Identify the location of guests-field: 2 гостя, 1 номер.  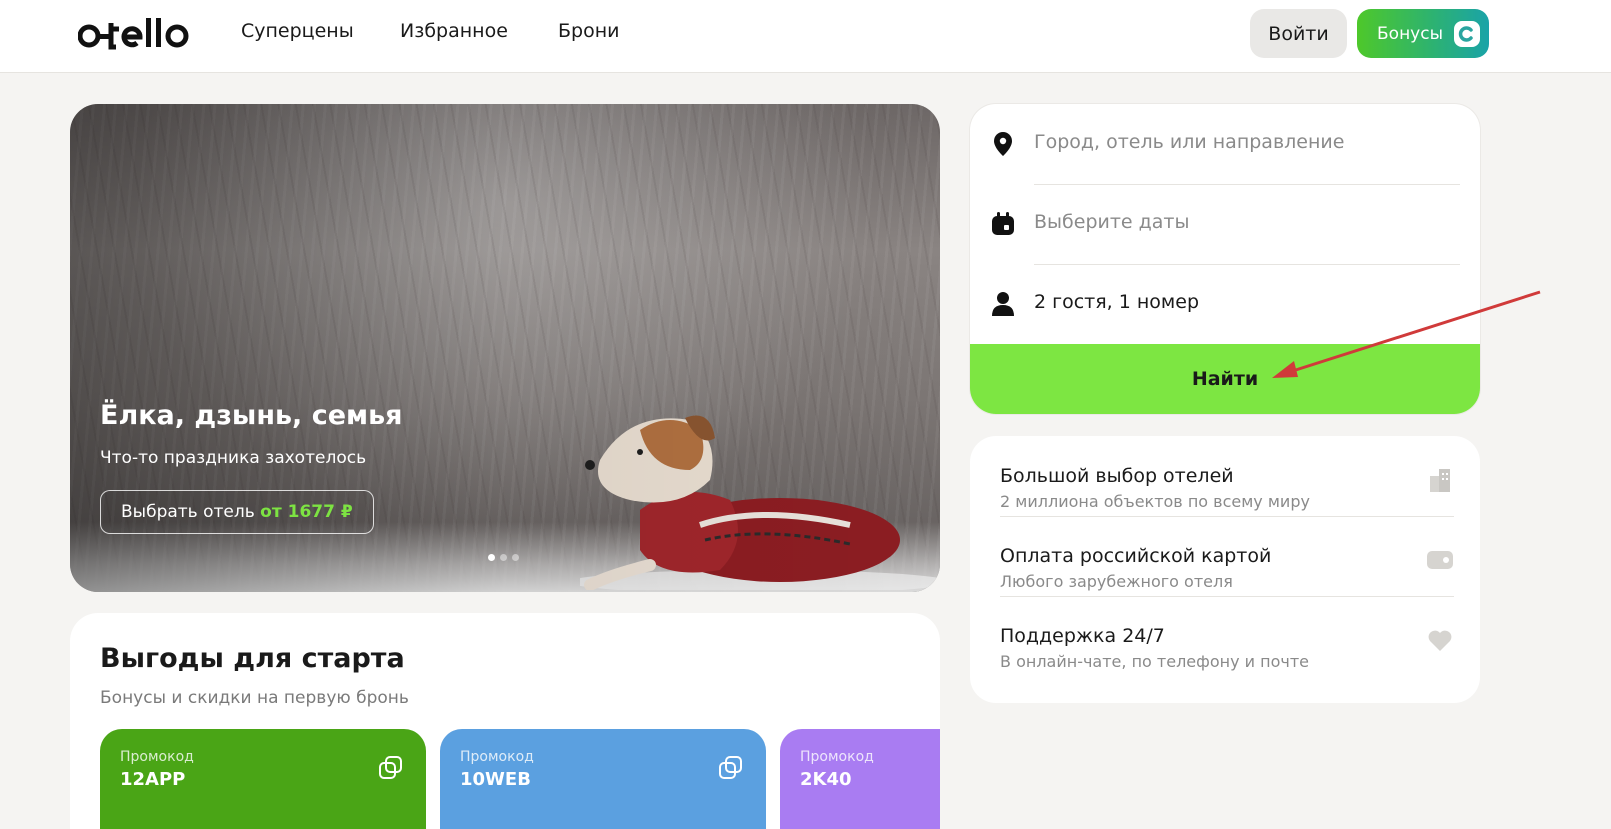
(1225, 304).